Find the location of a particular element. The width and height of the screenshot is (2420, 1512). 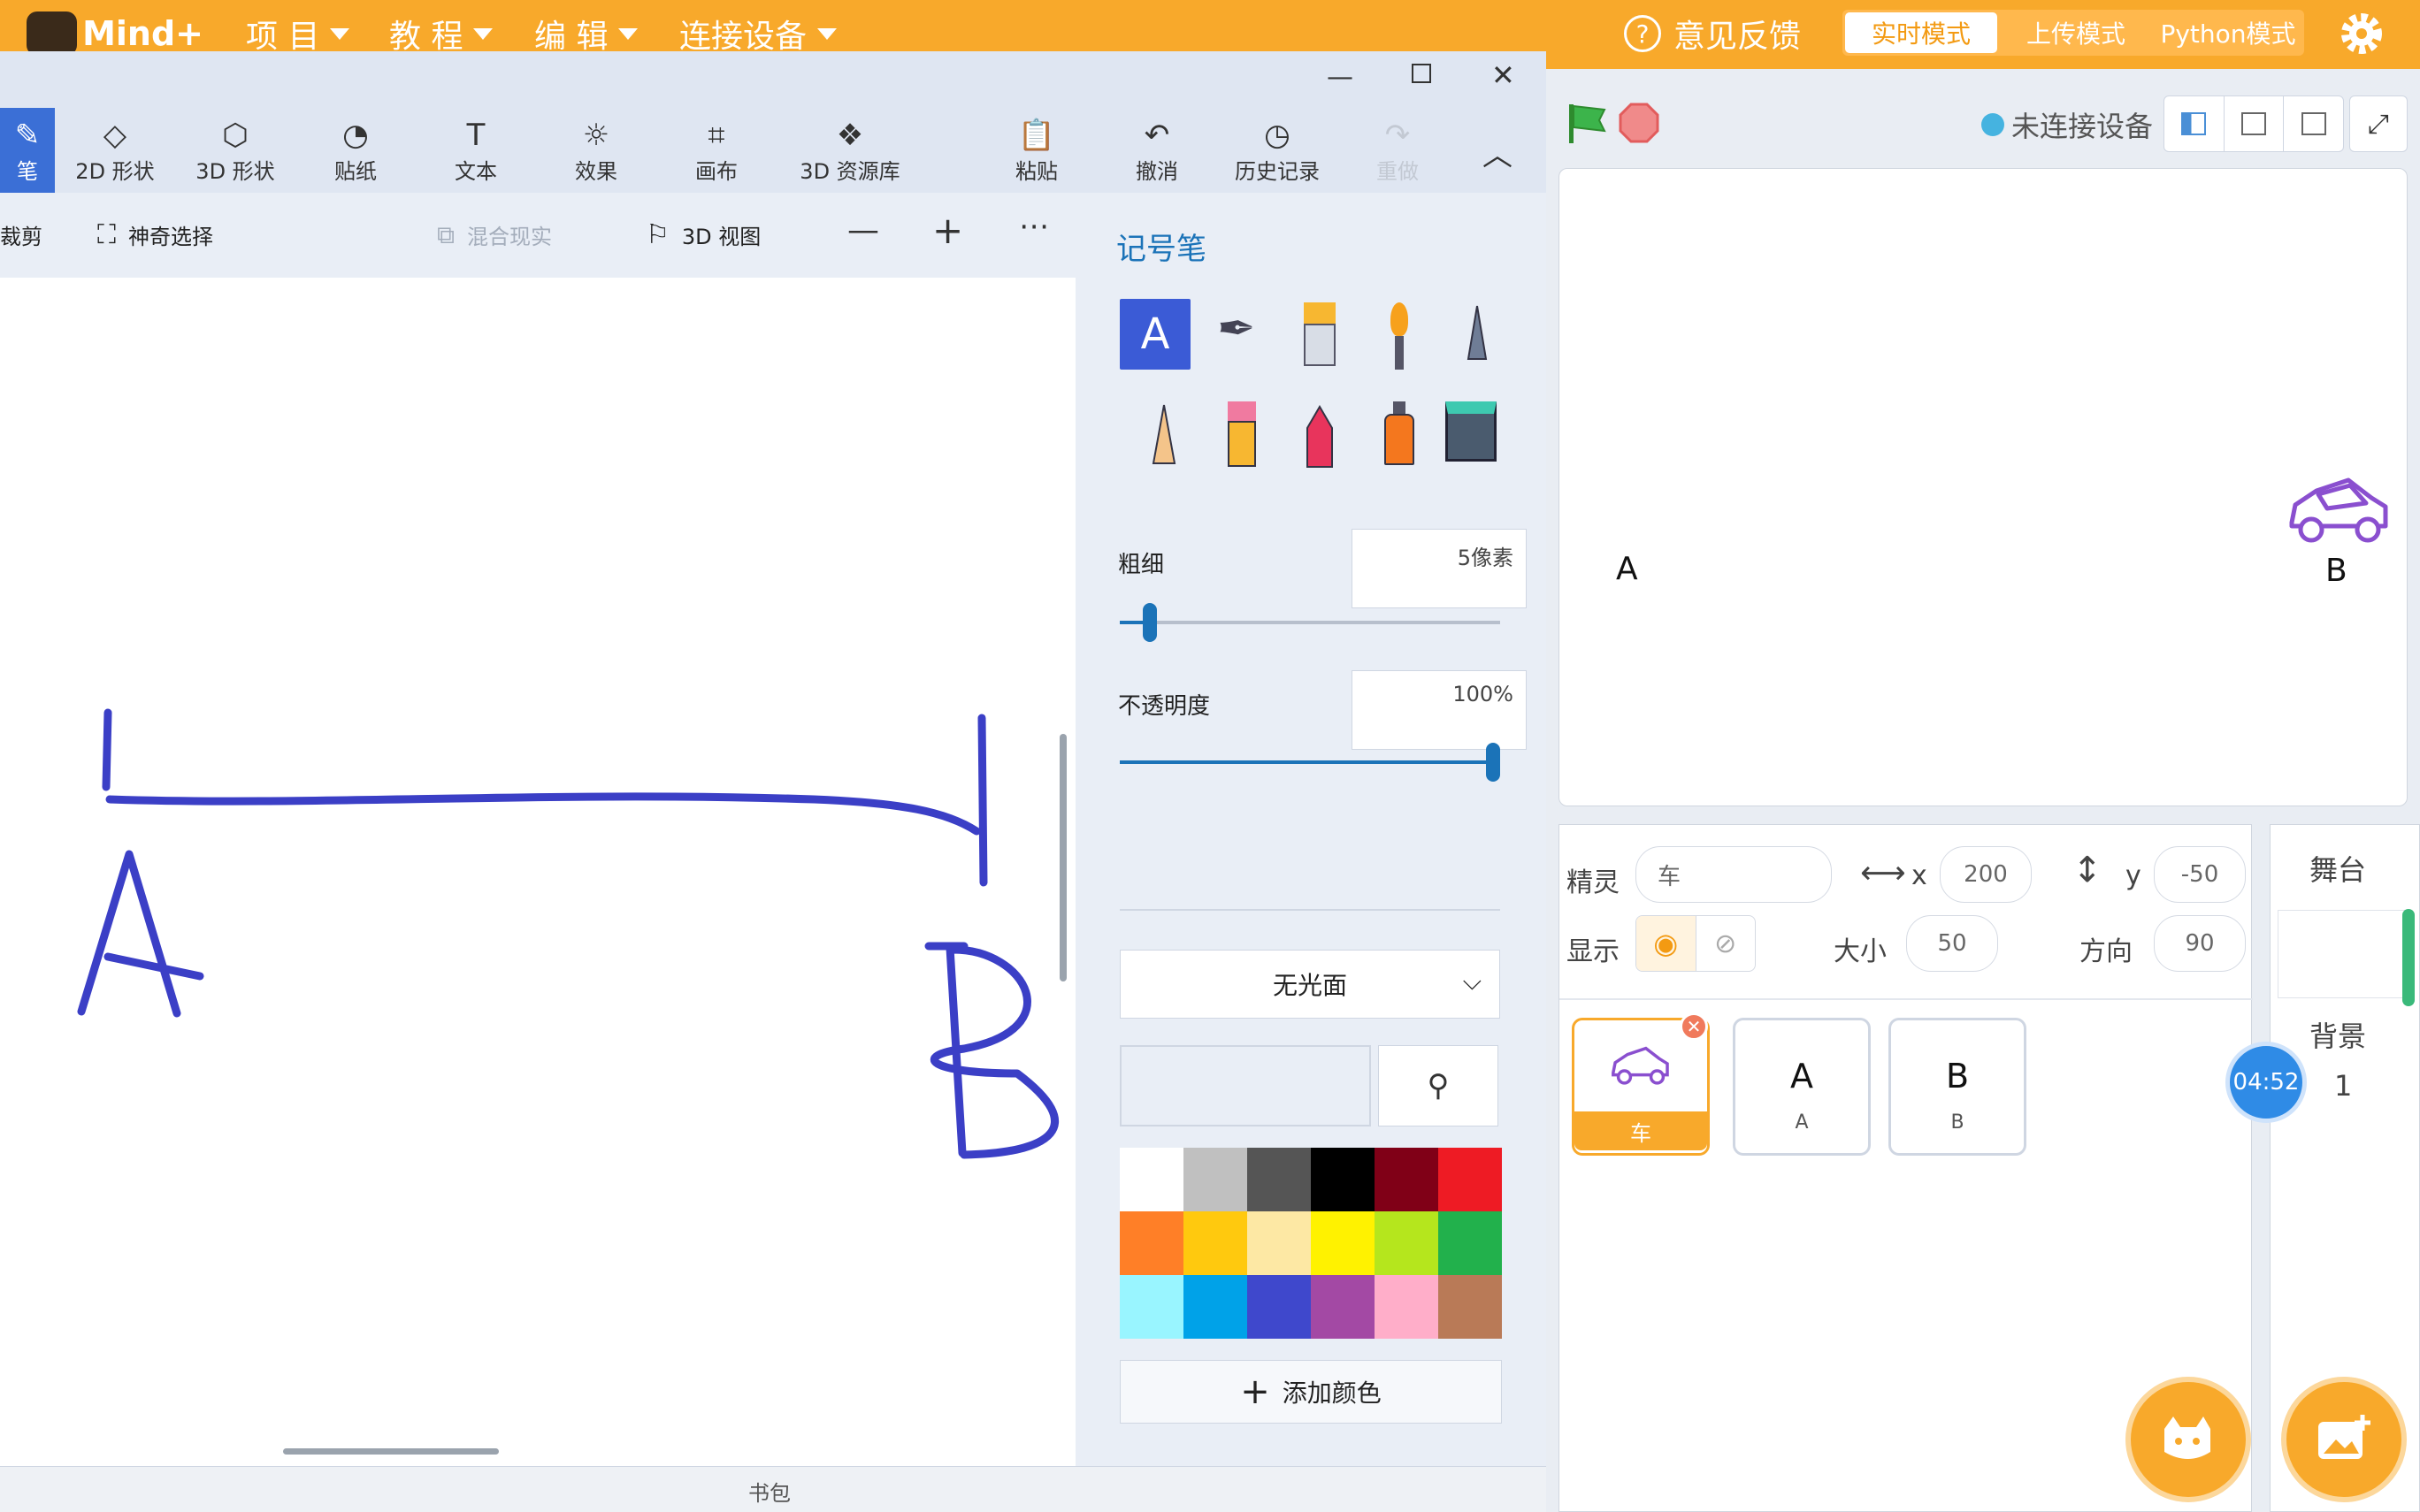

mode-python: Python模式 is located at coordinates (2228, 33).